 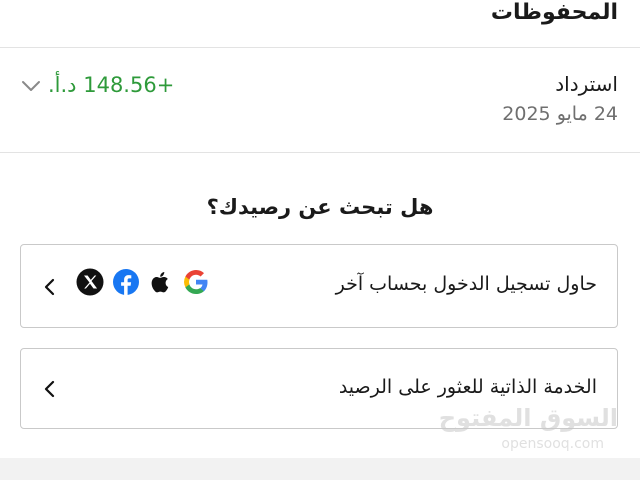 I want to click on facebook-icon, so click(x=126, y=282).